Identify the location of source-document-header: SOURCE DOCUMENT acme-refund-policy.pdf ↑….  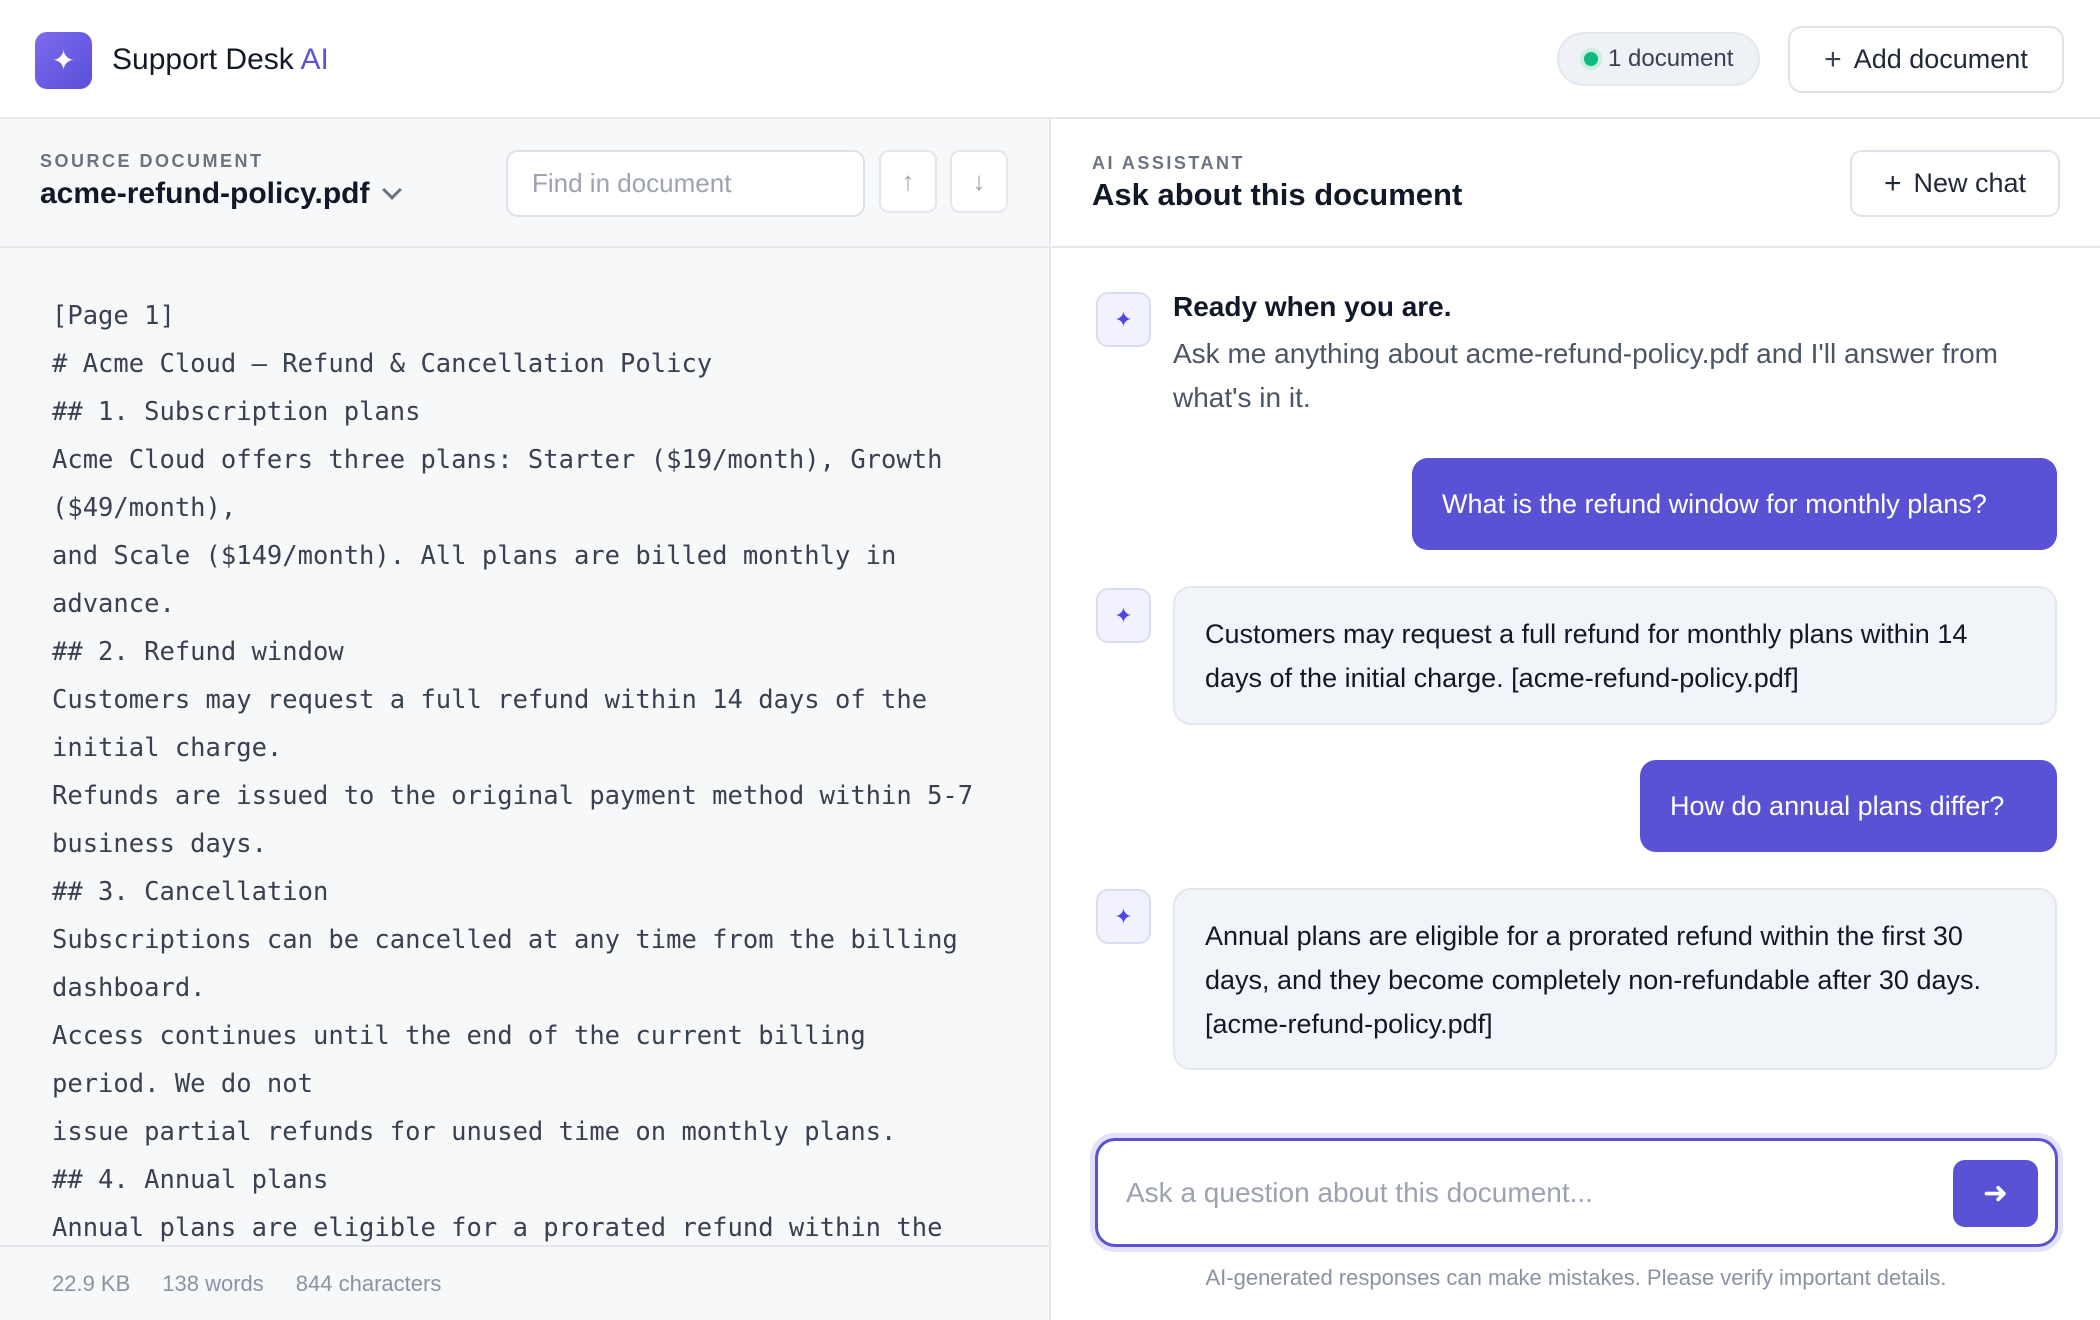
(524, 183).